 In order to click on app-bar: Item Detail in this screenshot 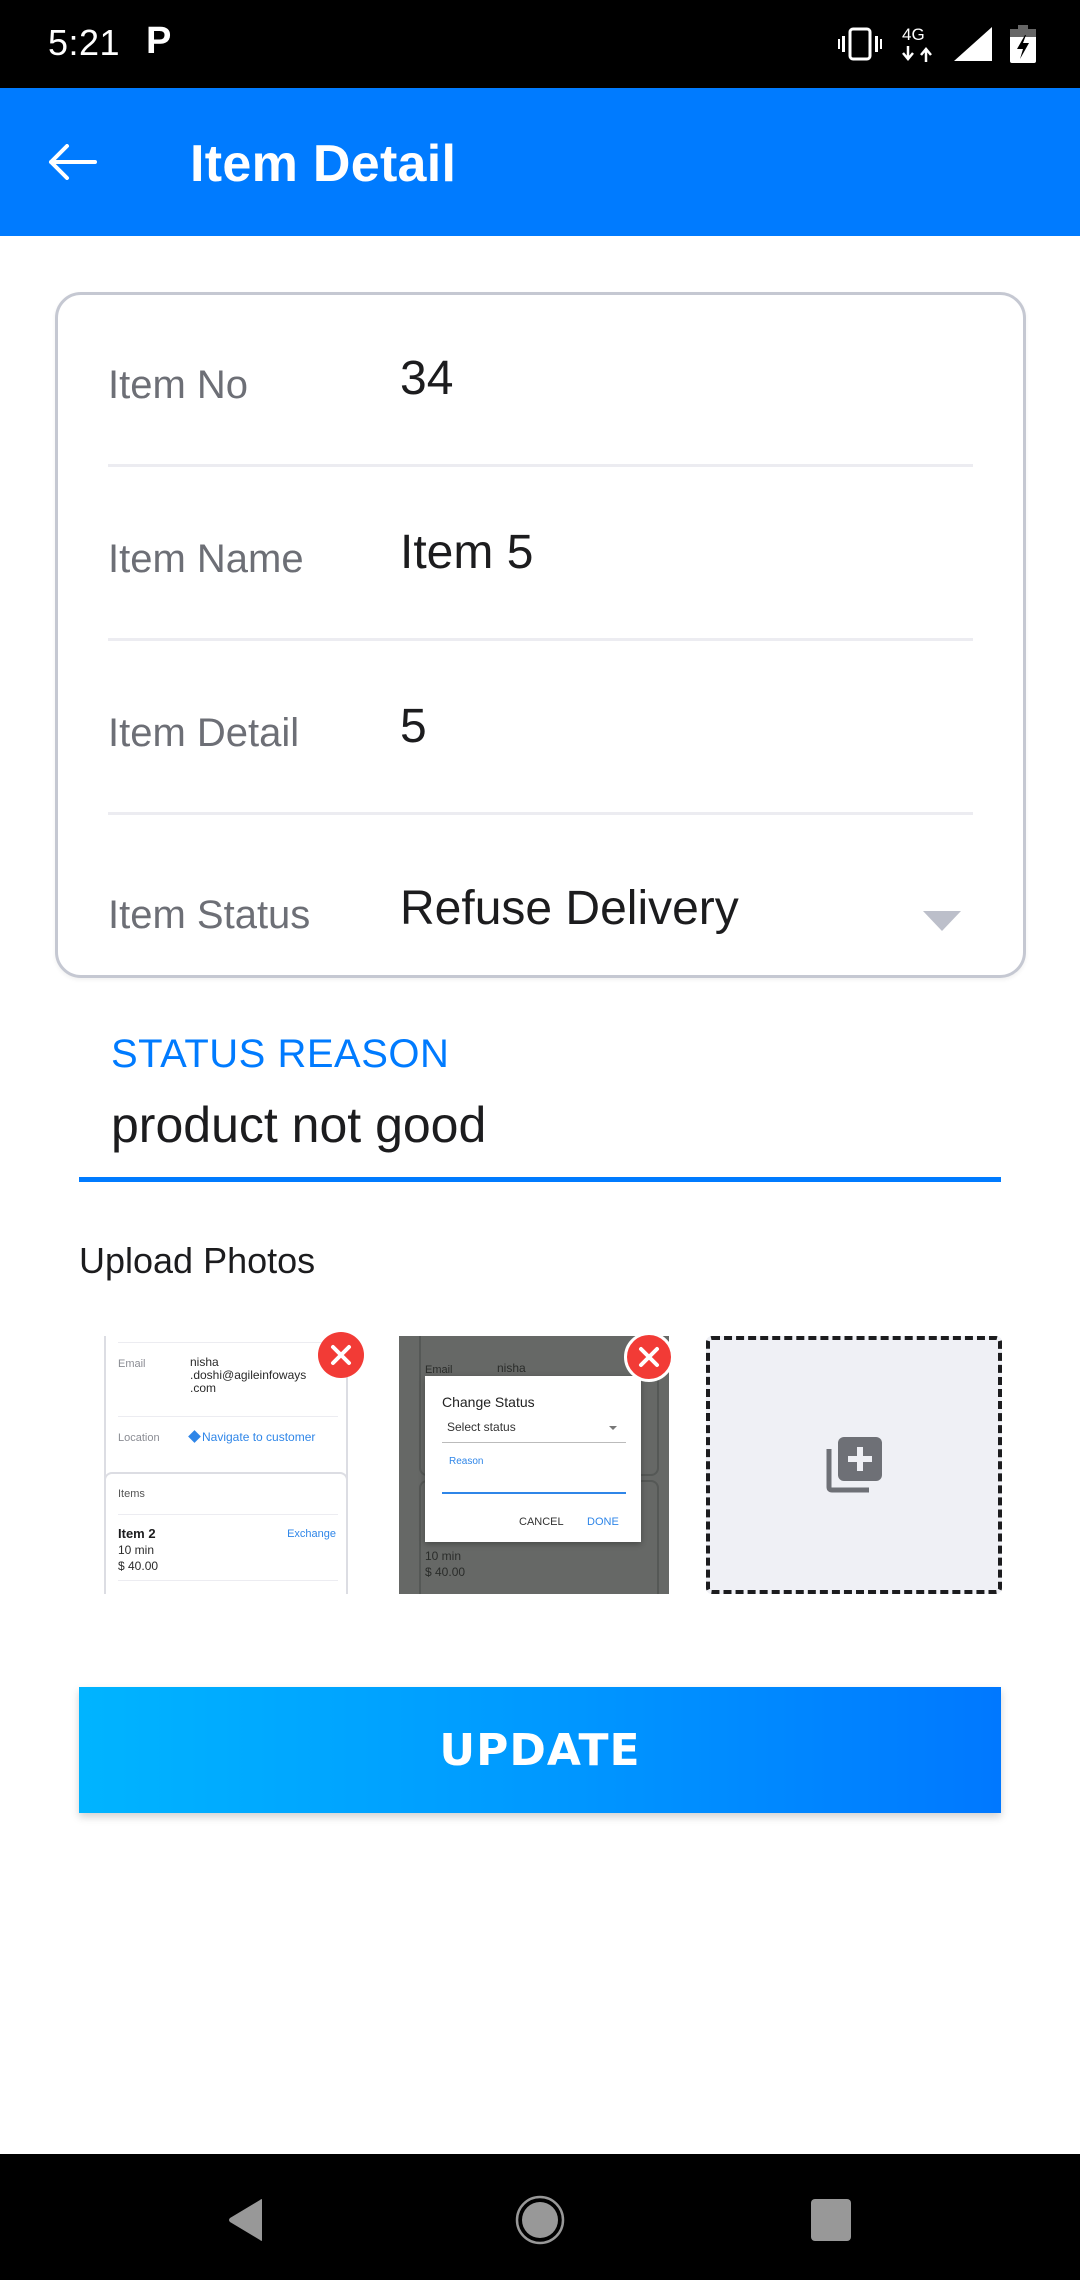, I will do `click(540, 162)`.